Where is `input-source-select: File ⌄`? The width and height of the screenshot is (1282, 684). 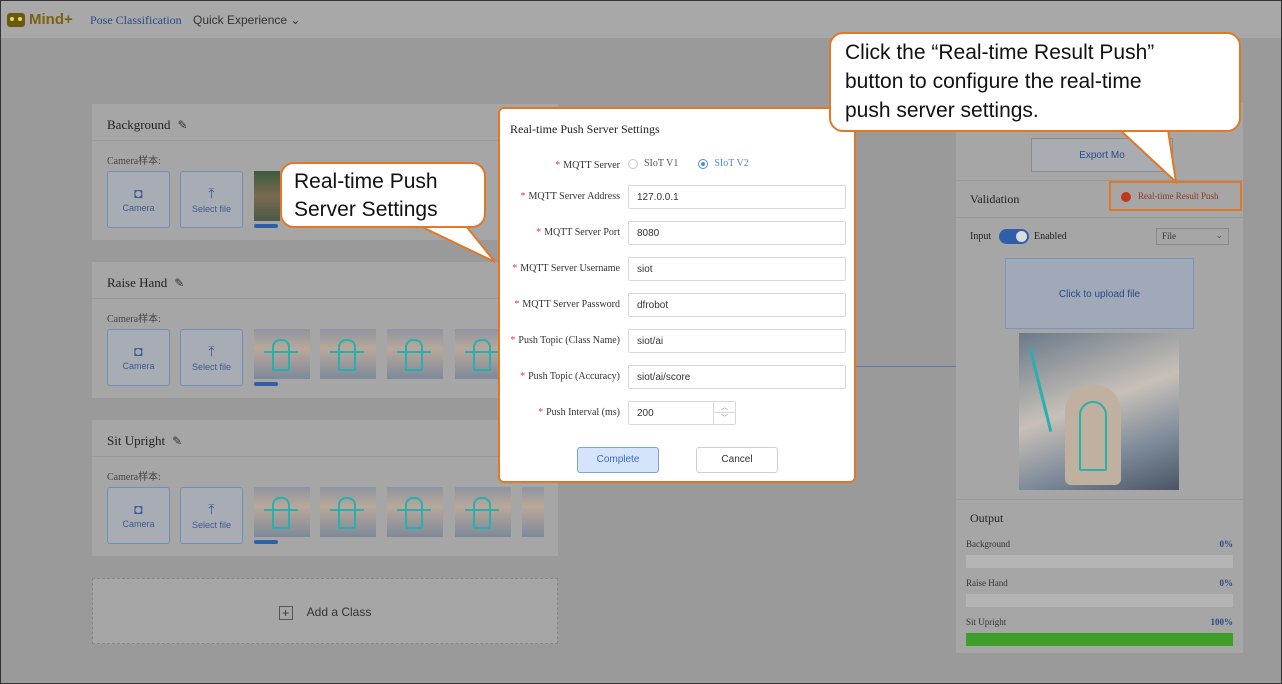
input-source-select: File ⌄ is located at coordinates (1192, 236).